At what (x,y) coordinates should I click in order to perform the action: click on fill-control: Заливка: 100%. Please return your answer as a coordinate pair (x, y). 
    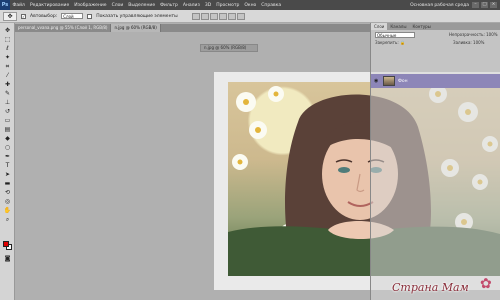
    Looking at the image, I should click on (468, 42).